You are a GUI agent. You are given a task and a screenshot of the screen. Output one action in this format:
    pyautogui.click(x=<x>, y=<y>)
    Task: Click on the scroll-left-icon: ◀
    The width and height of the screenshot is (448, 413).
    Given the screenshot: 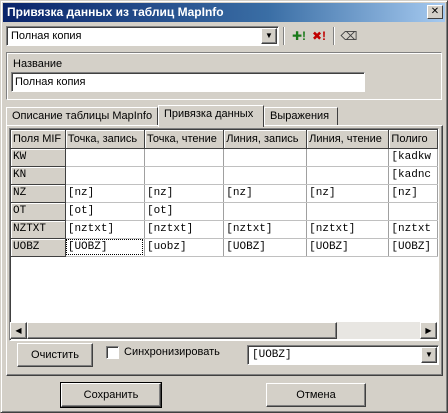 What is the action you would take?
    pyautogui.click(x=18, y=330)
    